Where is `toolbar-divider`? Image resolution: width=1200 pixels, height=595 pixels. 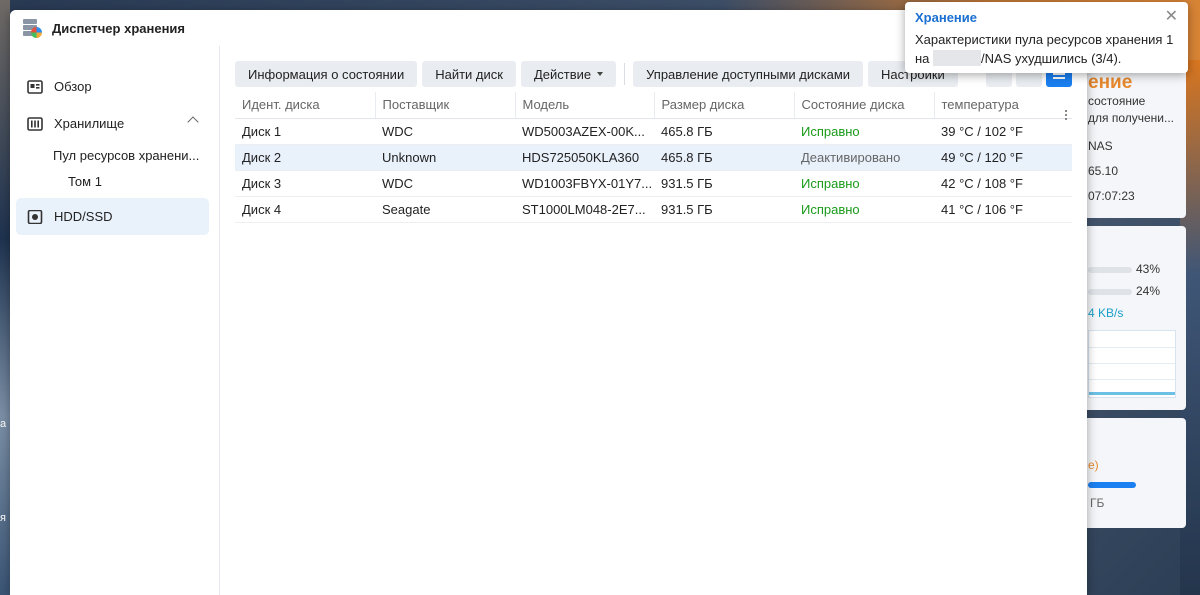 toolbar-divider is located at coordinates (625, 74).